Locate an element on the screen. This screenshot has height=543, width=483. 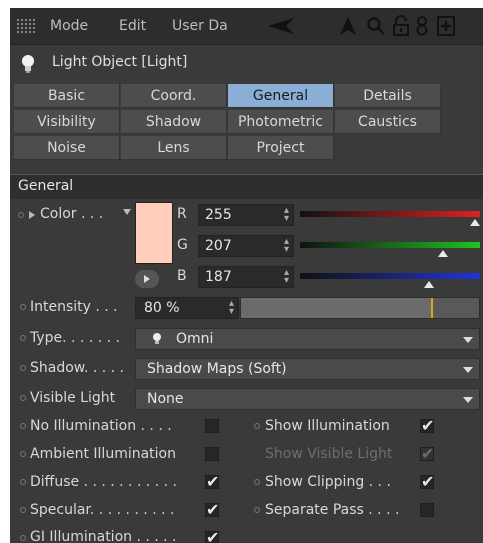
color-swatch is located at coordinates (154, 233).